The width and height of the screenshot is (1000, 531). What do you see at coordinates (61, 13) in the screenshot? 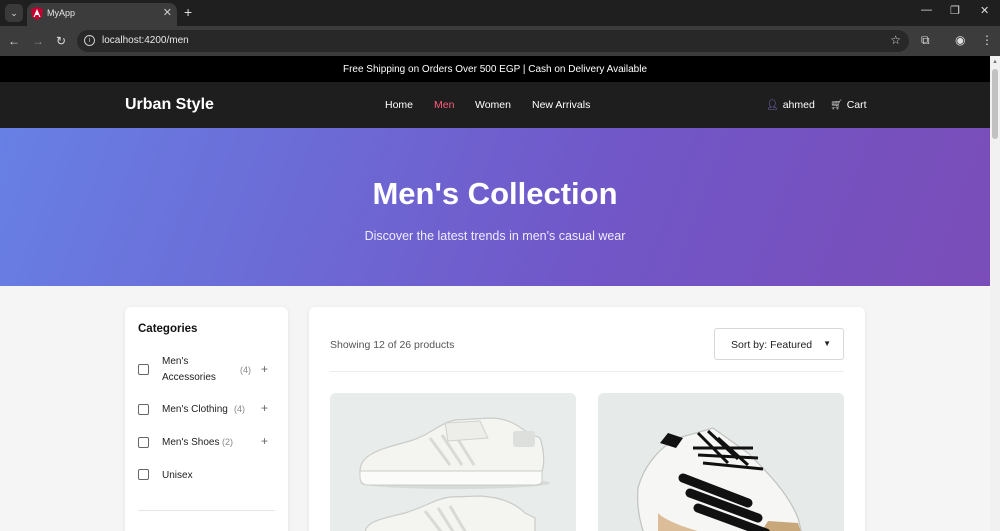
I see `tab-title: MyApp` at bounding box center [61, 13].